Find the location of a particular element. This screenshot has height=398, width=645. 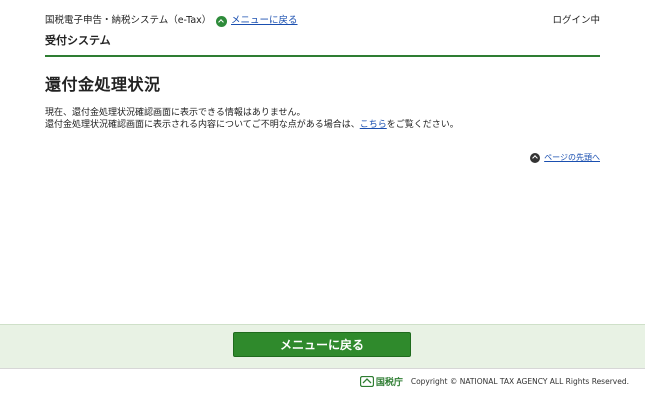

header-top: 国税電子申告・納税システム（e-Tax） メニューに戻る ログイン中 is located at coordinates (322, 21).